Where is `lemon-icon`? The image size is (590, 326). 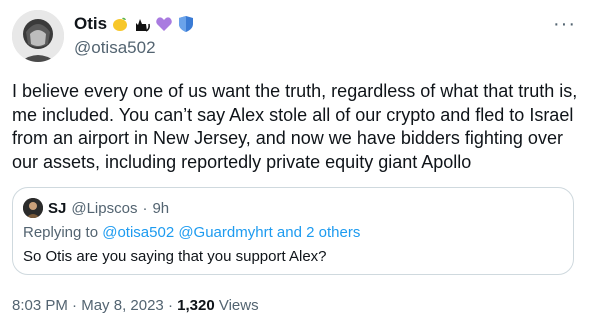 lemon-icon is located at coordinates (120, 24).